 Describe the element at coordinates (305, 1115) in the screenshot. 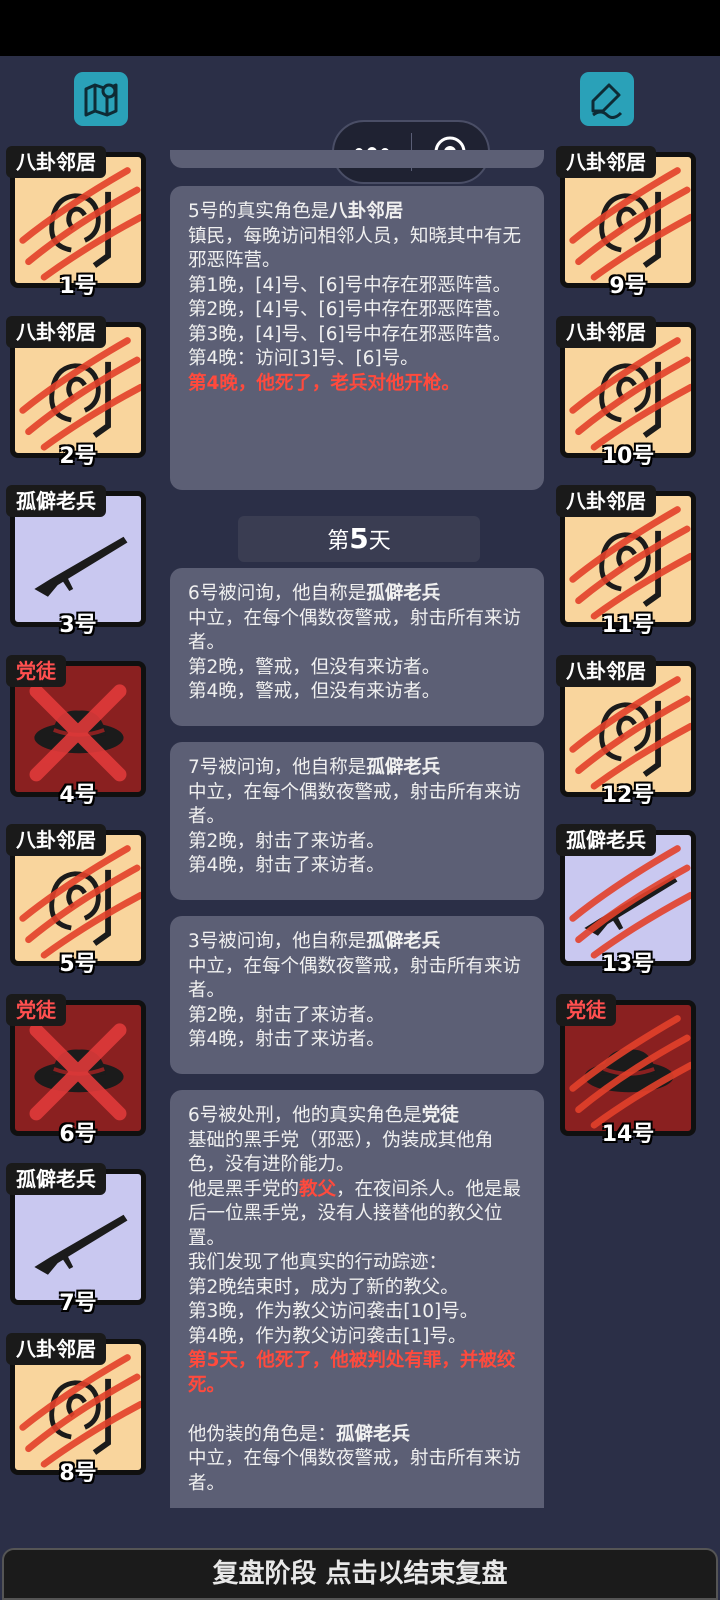

I see `message-lead: 6号被处刑，他的真实角色是` at that location.